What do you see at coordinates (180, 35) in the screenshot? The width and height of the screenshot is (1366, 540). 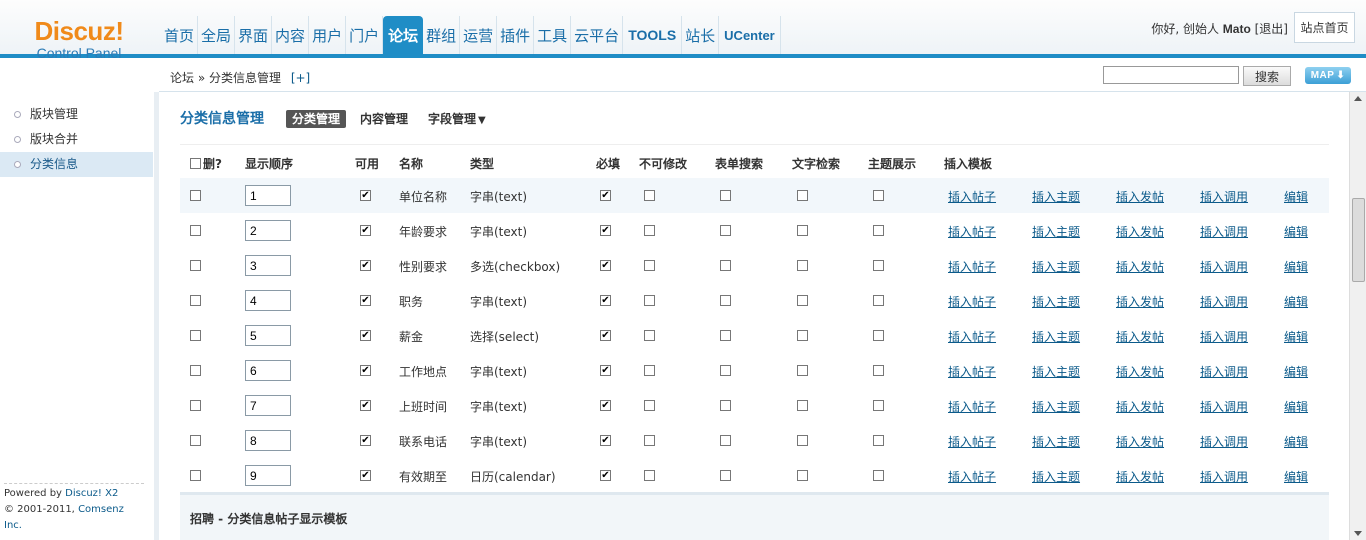 I see `nav-home: 首页` at bounding box center [180, 35].